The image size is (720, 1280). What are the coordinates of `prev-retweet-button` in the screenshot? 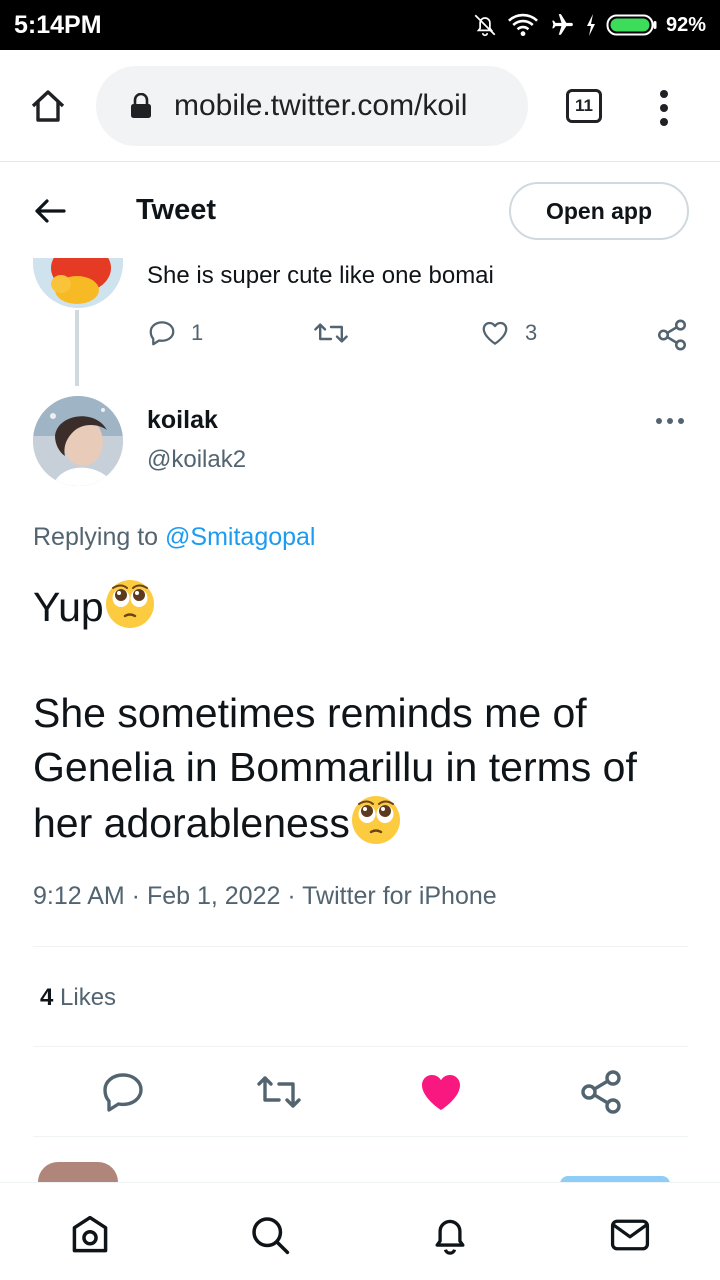 It's located at (331, 333).